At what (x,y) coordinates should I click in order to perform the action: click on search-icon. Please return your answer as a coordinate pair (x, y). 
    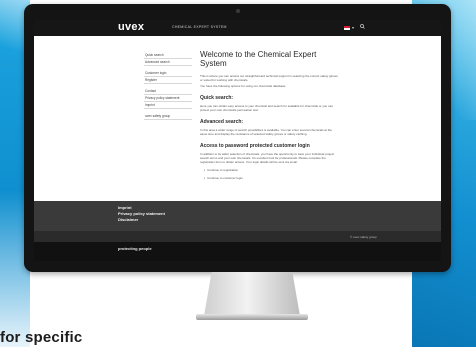
    Looking at the image, I should click on (362, 27).